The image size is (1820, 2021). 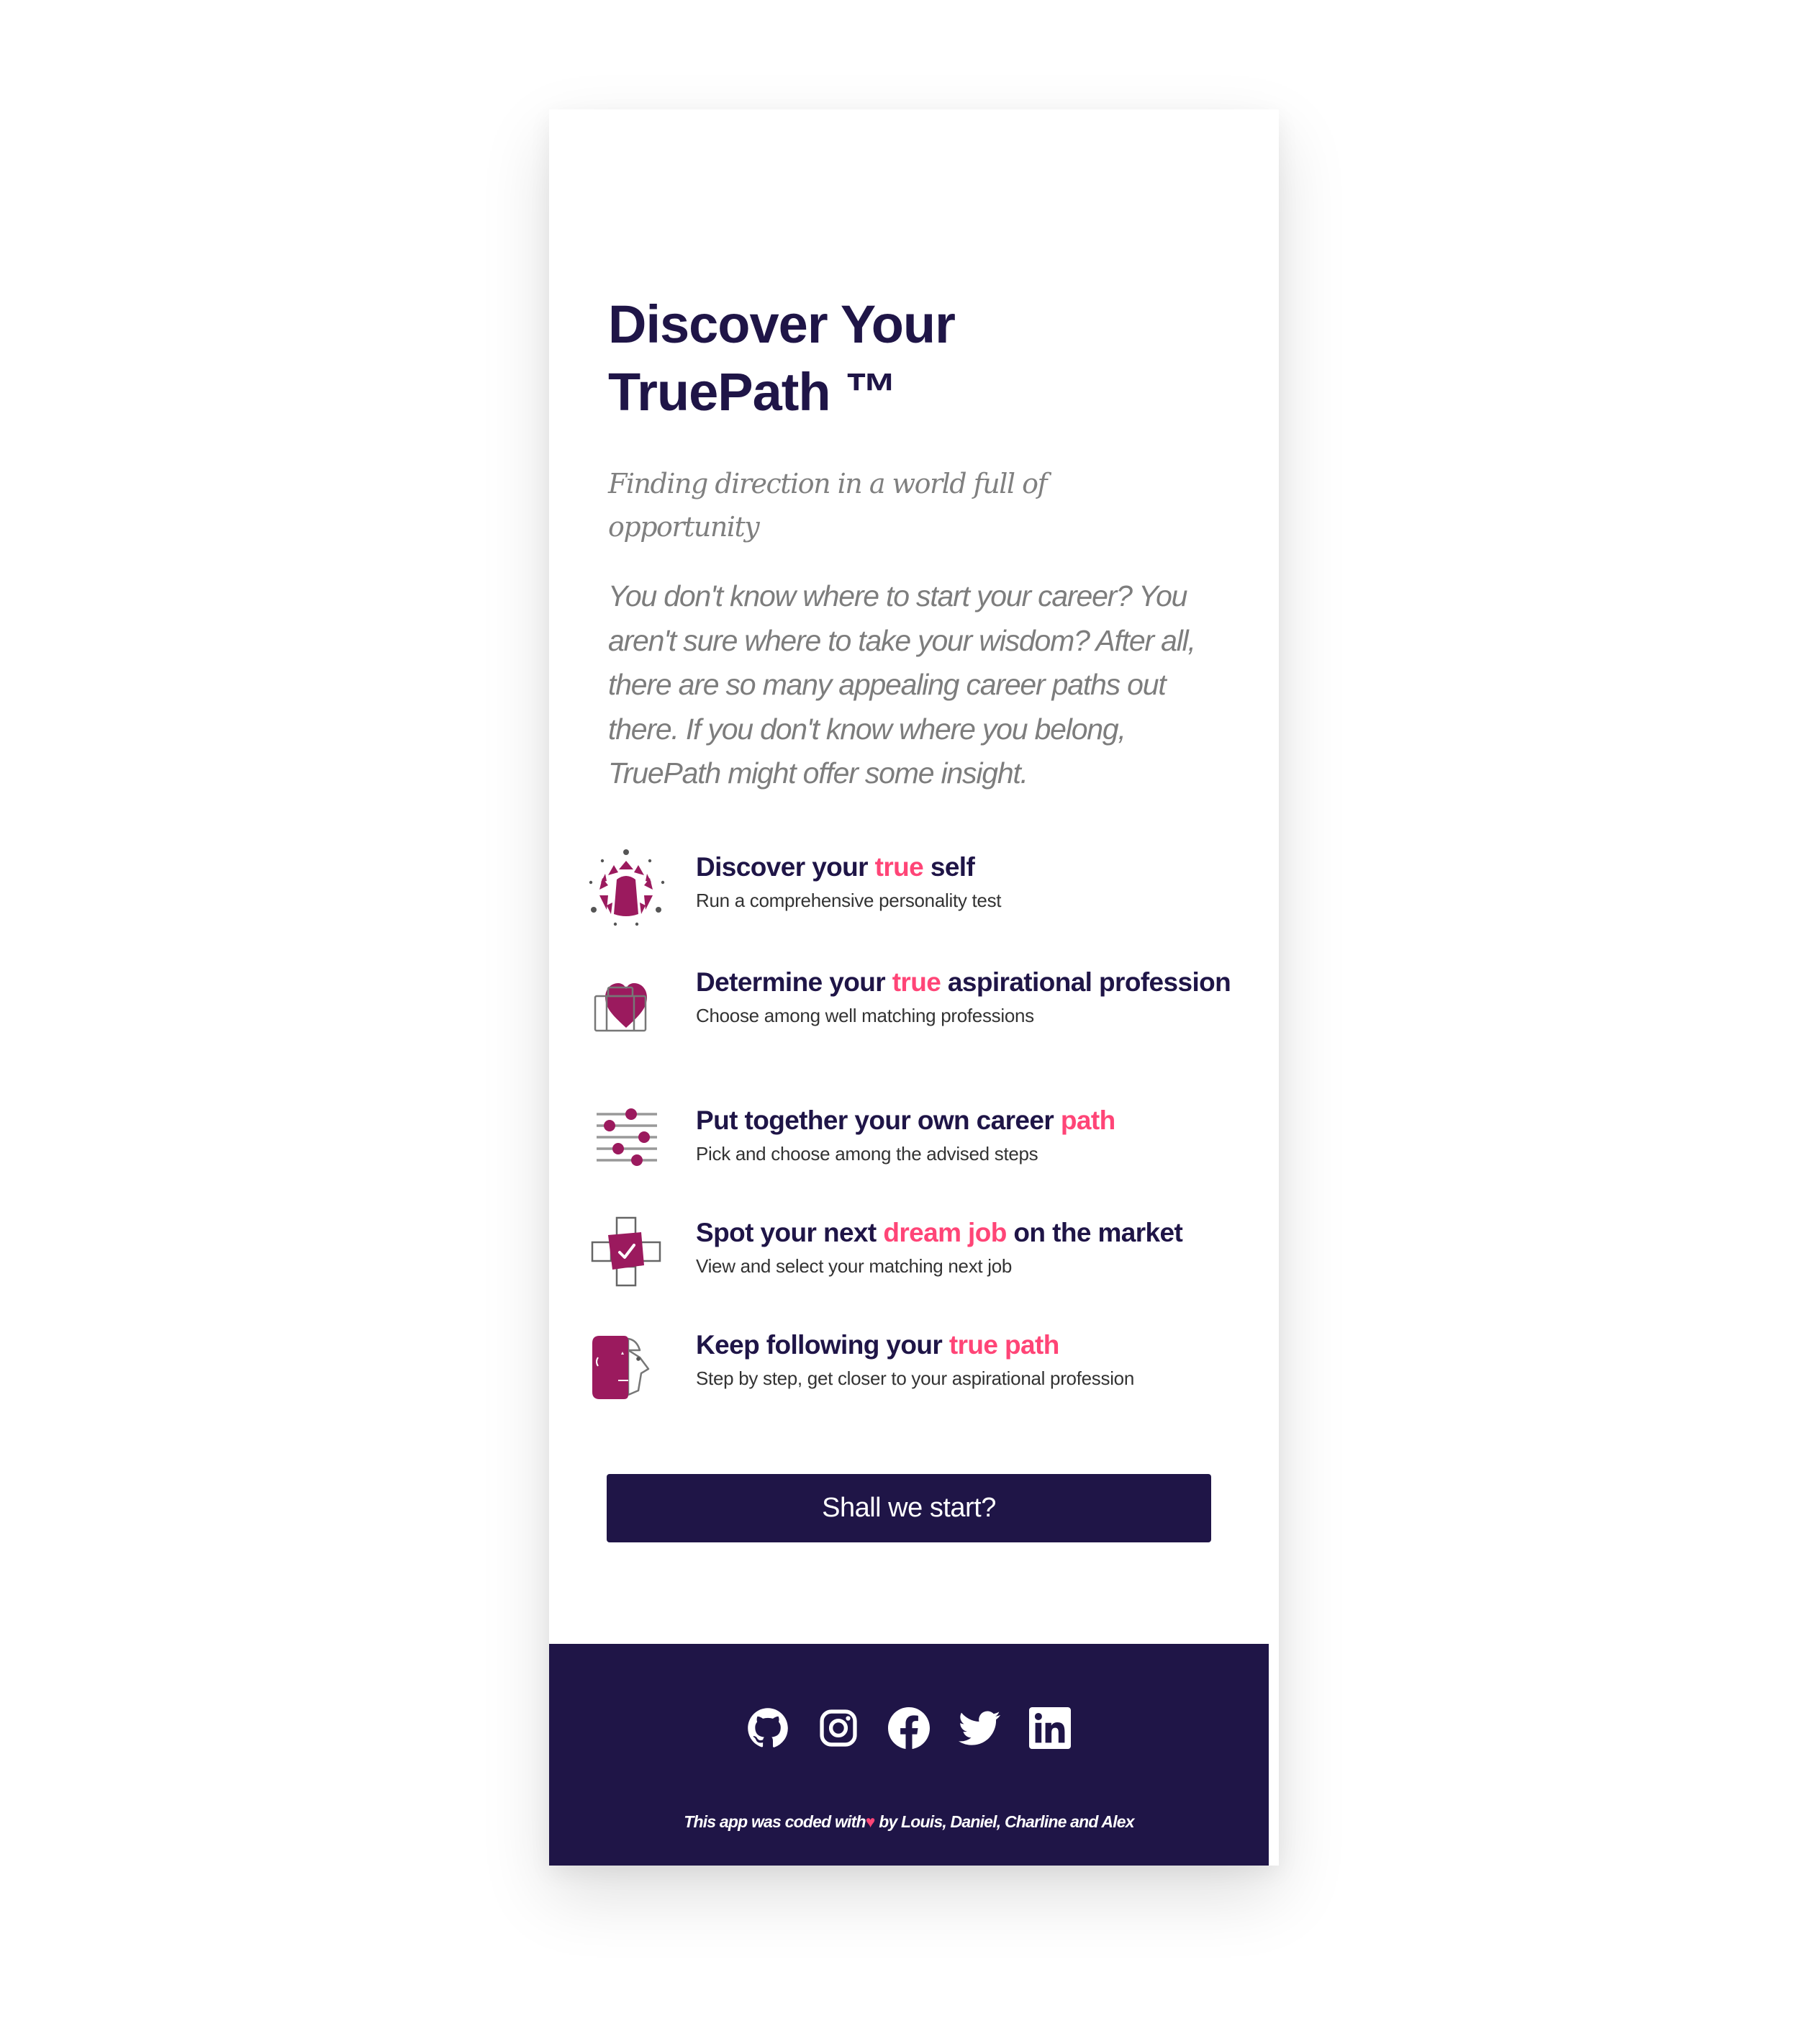 I want to click on feature-description: Run a comprehensive personality test, so click(x=849, y=900).